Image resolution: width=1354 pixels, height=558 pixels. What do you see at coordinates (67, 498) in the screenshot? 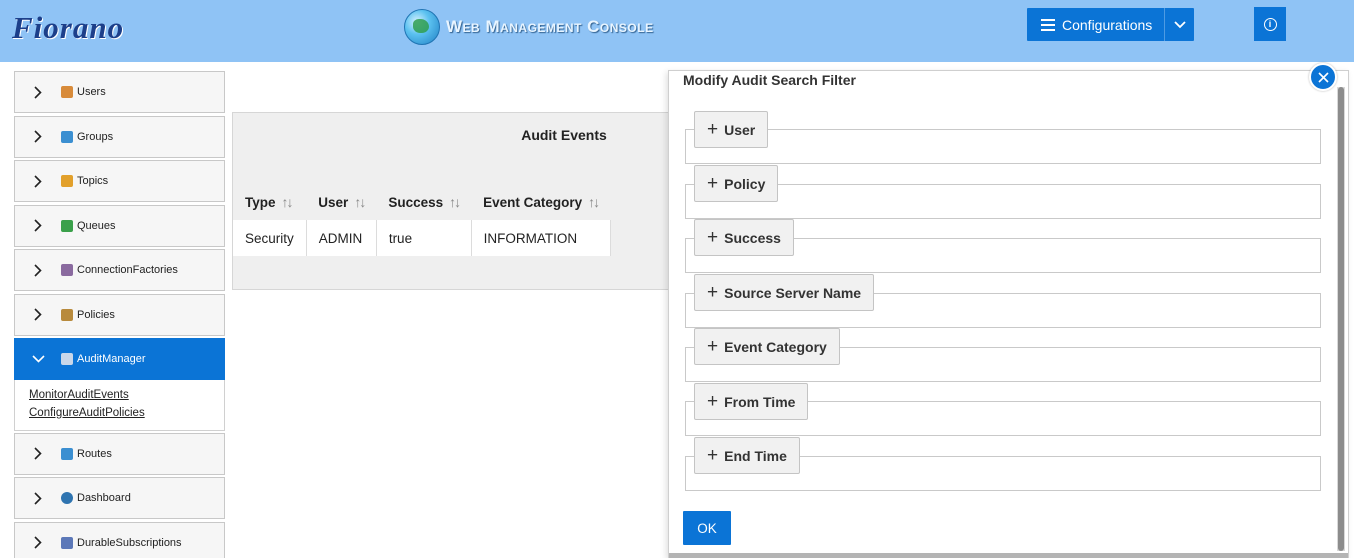
I see `dashboard-icon` at bounding box center [67, 498].